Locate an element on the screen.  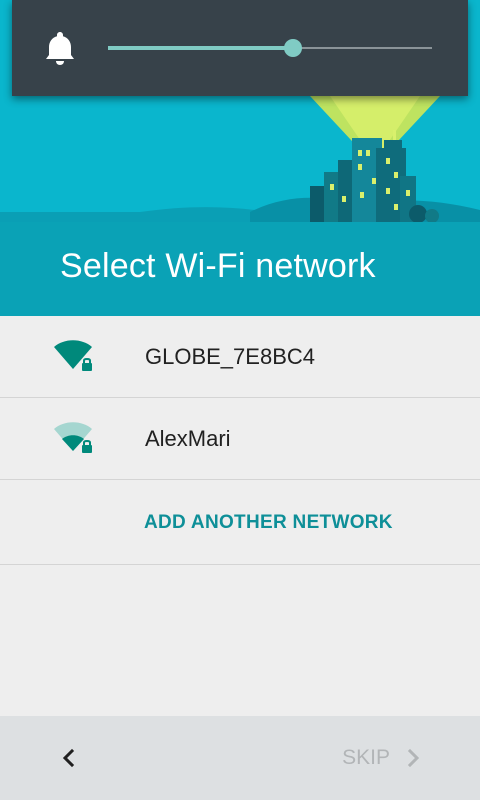
page-title: Select Wi-Fi network is located at coordinates (218, 266).